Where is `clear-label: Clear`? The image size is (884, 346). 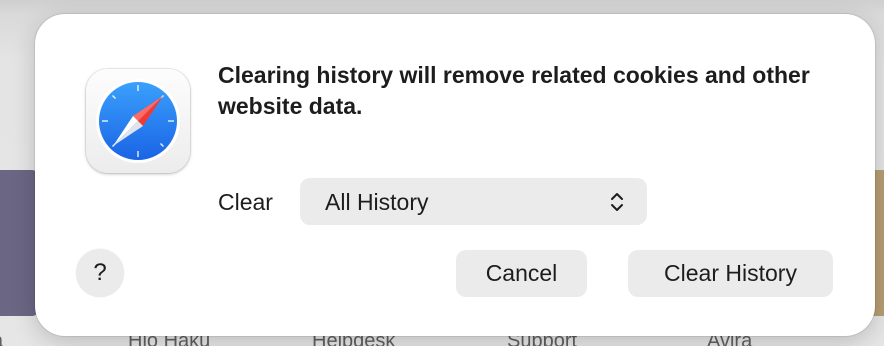
clear-label: Clear is located at coordinates (245, 202).